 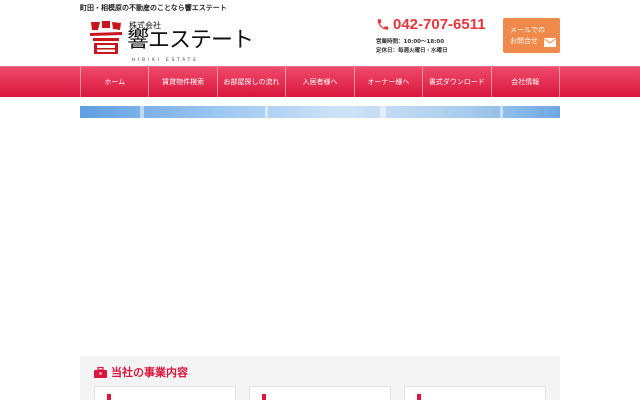 What do you see at coordinates (182, 82) in the screenshot?
I see `nav-item-rental-search: 賃貸物件検索` at bounding box center [182, 82].